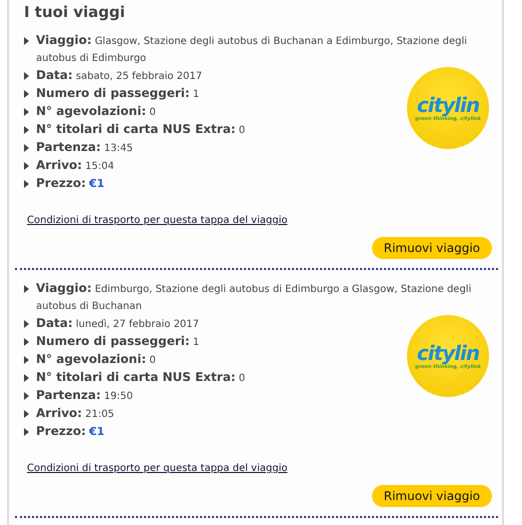  I want to click on trip-detail: Arrivo: 21:05, so click(75, 413).